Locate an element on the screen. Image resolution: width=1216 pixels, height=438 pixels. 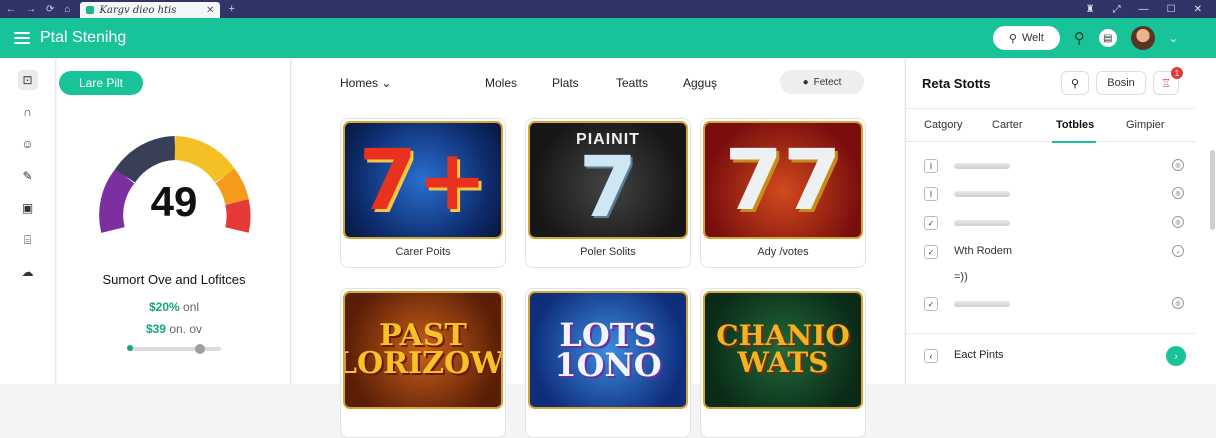
list-item: ✓ ◎ is located at coordinates (1054, 304).